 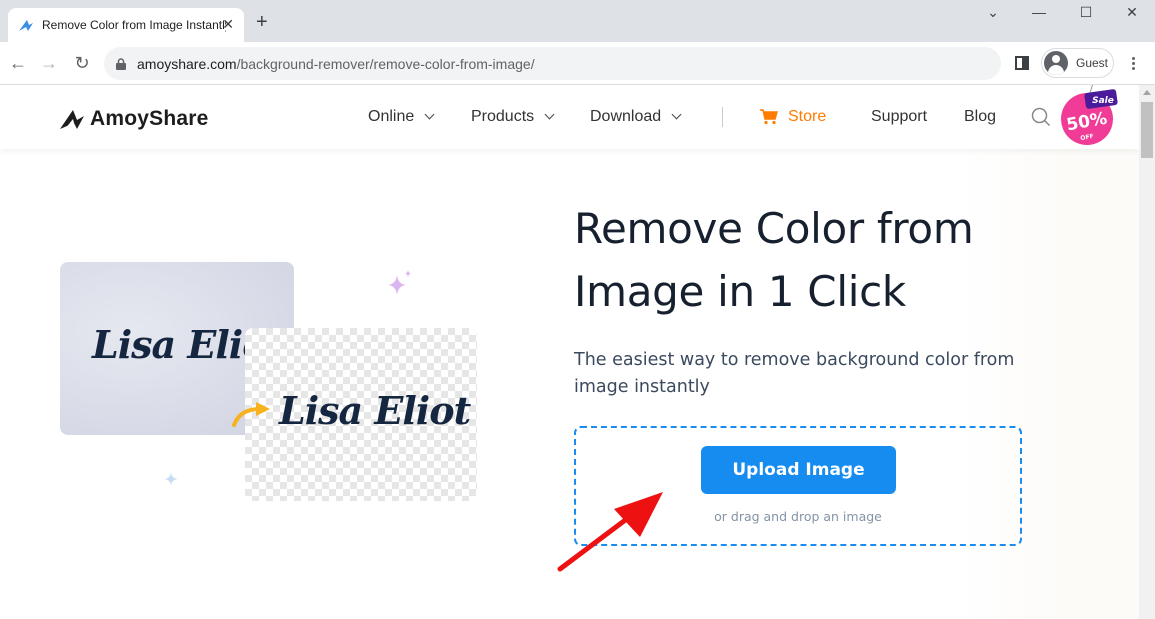 What do you see at coordinates (722, 117) in the screenshot?
I see `nav-divider` at bounding box center [722, 117].